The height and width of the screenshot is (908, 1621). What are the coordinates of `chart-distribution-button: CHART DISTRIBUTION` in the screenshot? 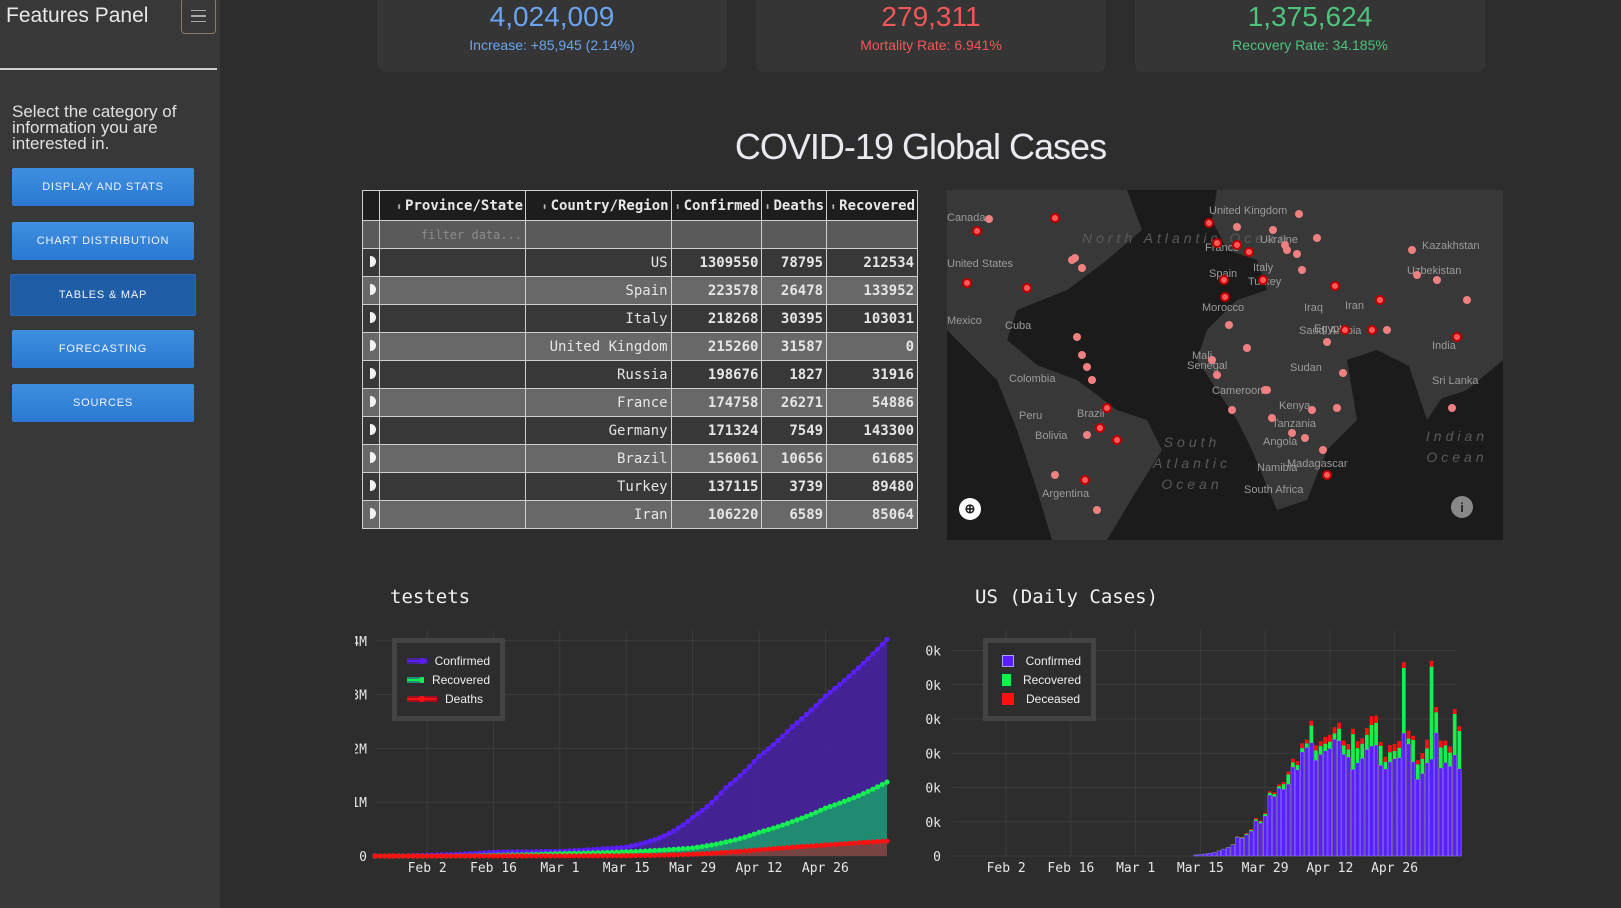 It's located at (103, 241).